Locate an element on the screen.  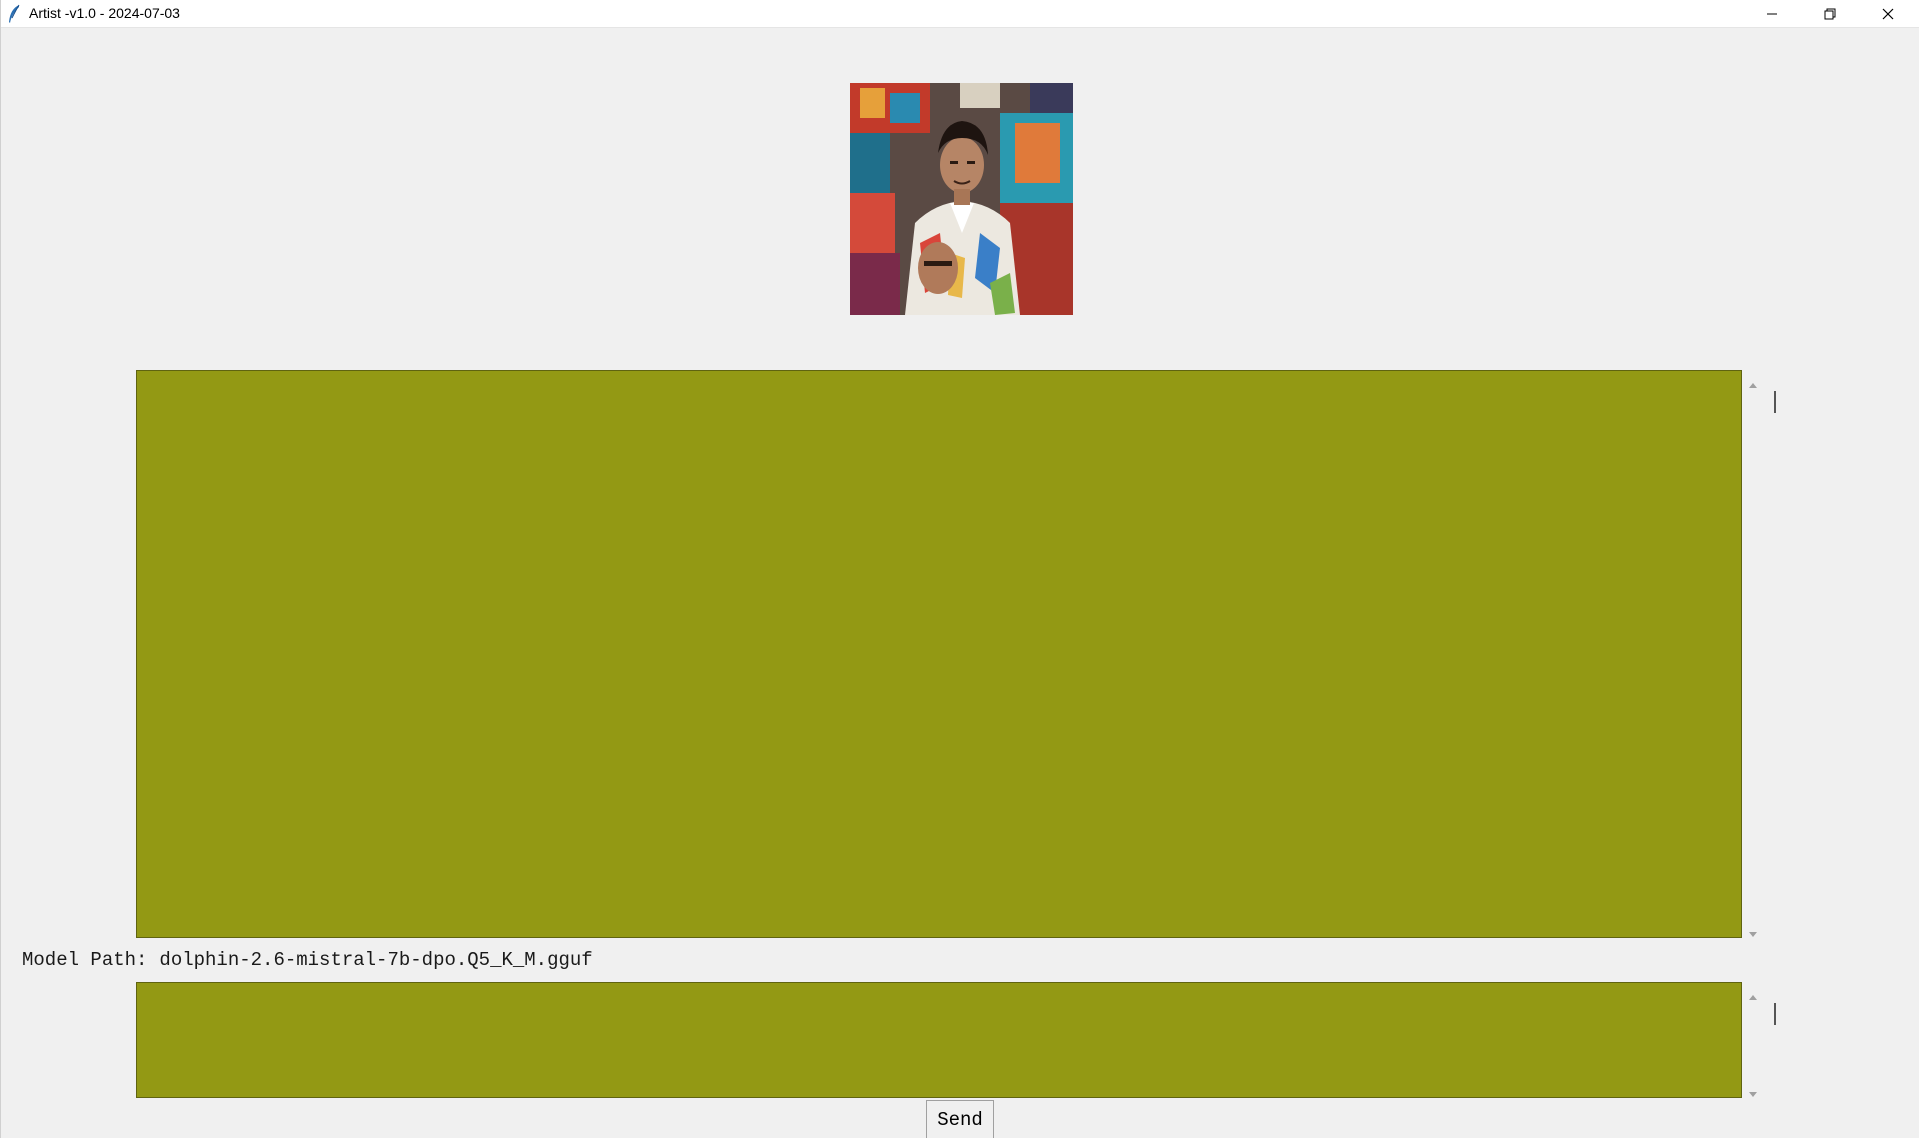
input-textarea is located at coordinates (939, 1040).